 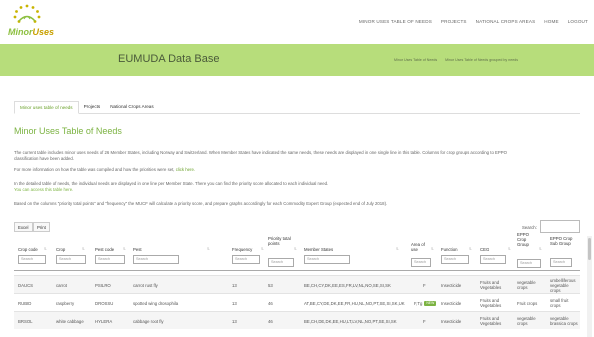 I want to click on col-pest-code: Pest code ⇅ Search, so click(x=112, y=253).